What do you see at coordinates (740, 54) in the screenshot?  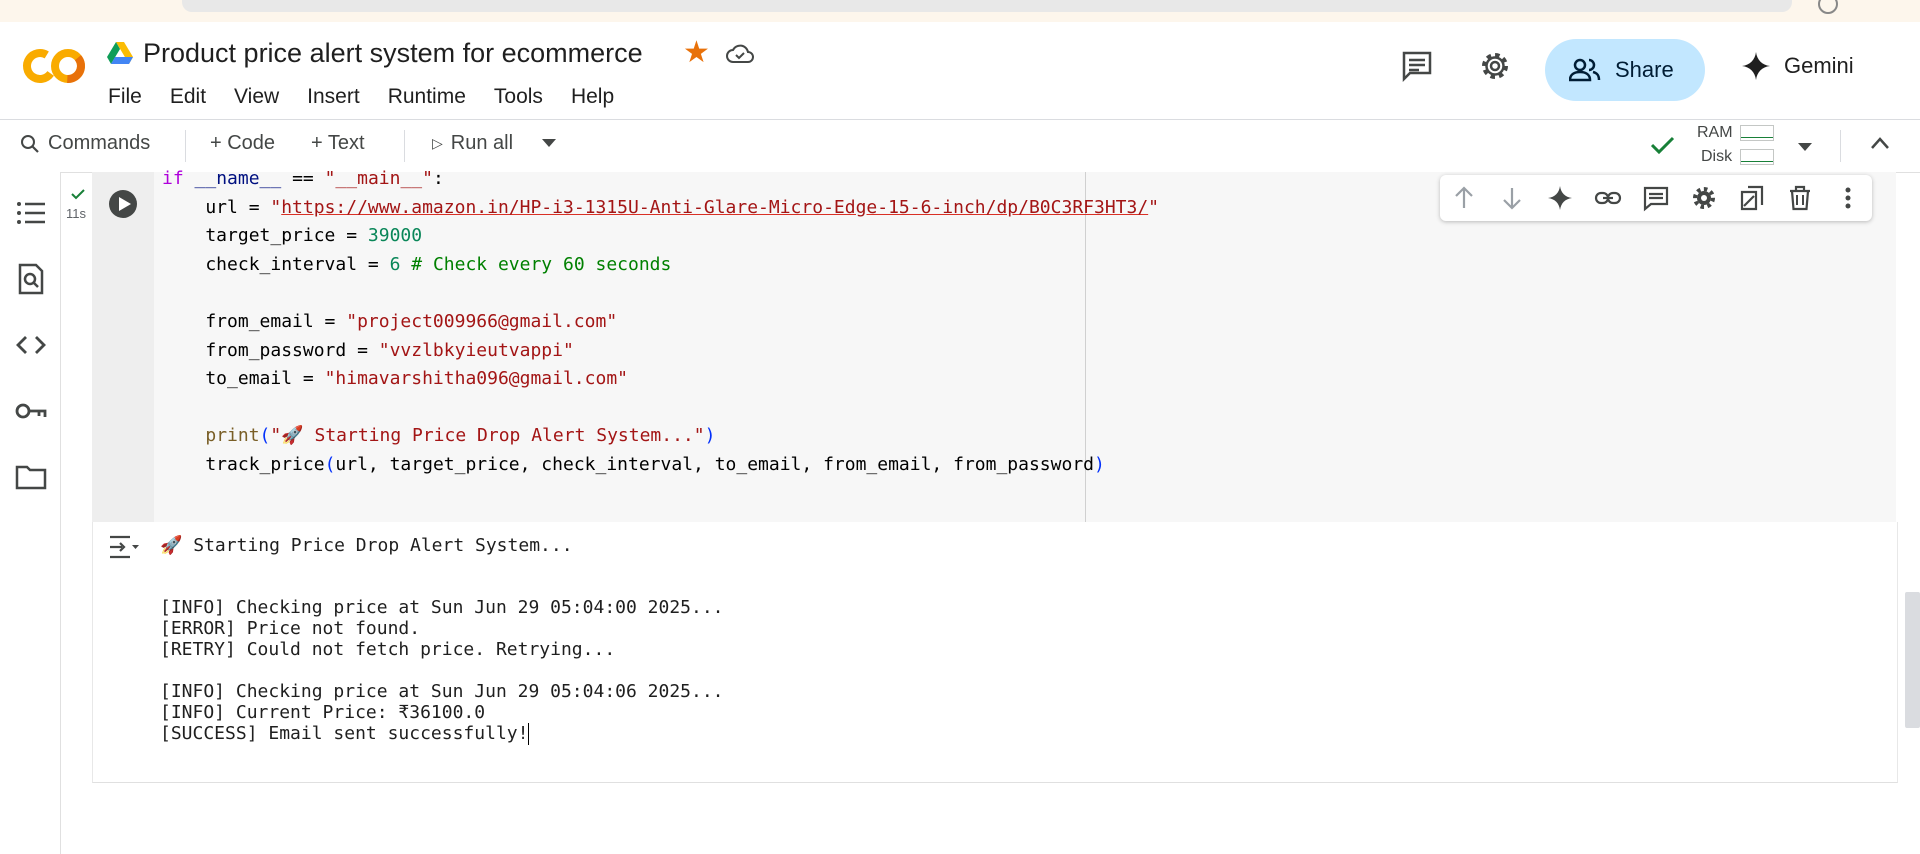 I see `cloud-saved-icon` at bounding box center [740, 54].